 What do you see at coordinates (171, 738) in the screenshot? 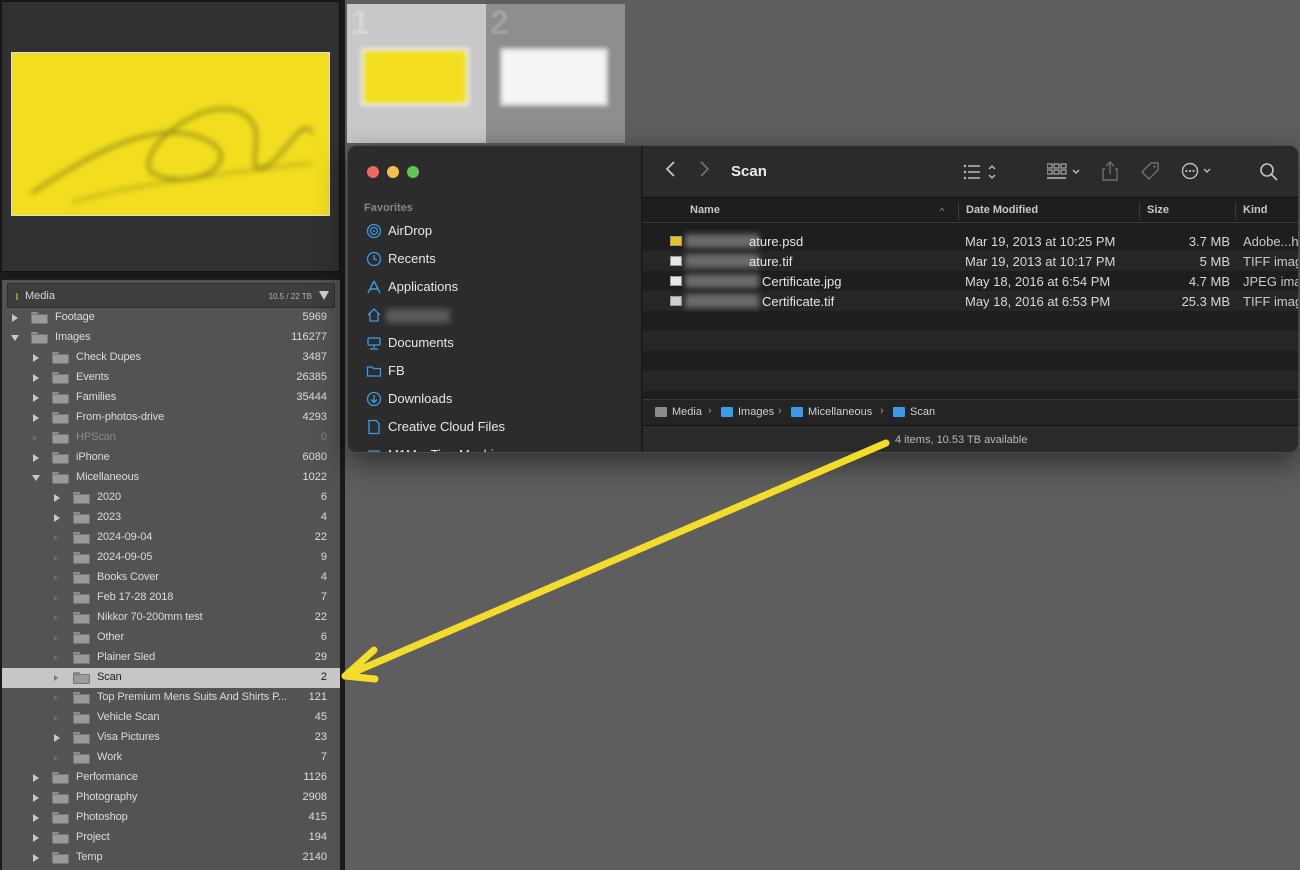
I see `folder-row: Visa Pictures 23` at bounding box center [171, 738].